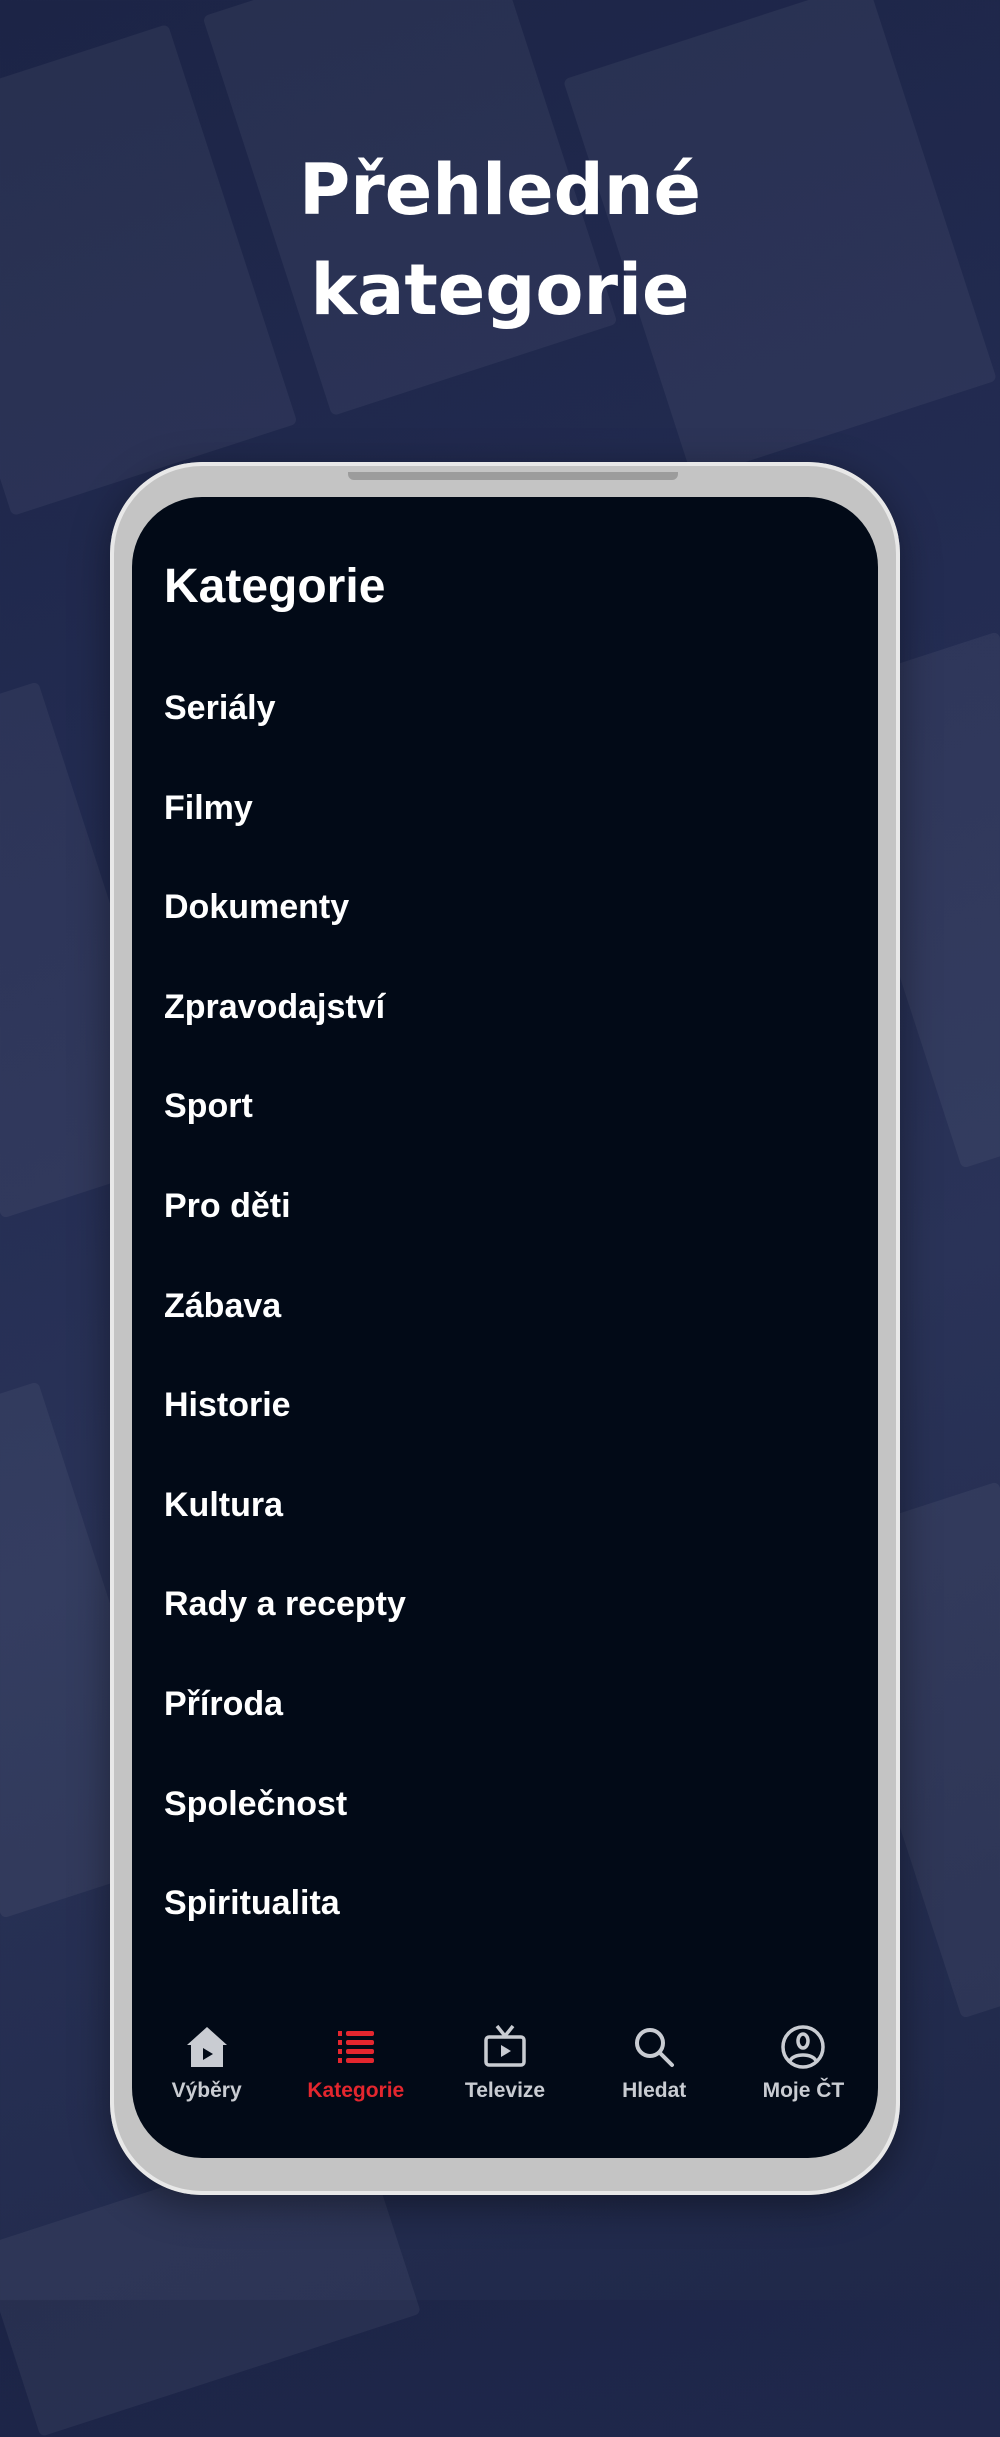 The image size is (1000, 2437). I want to click on category-item-spiritualita: Spiritualita, so click(285, 1924).